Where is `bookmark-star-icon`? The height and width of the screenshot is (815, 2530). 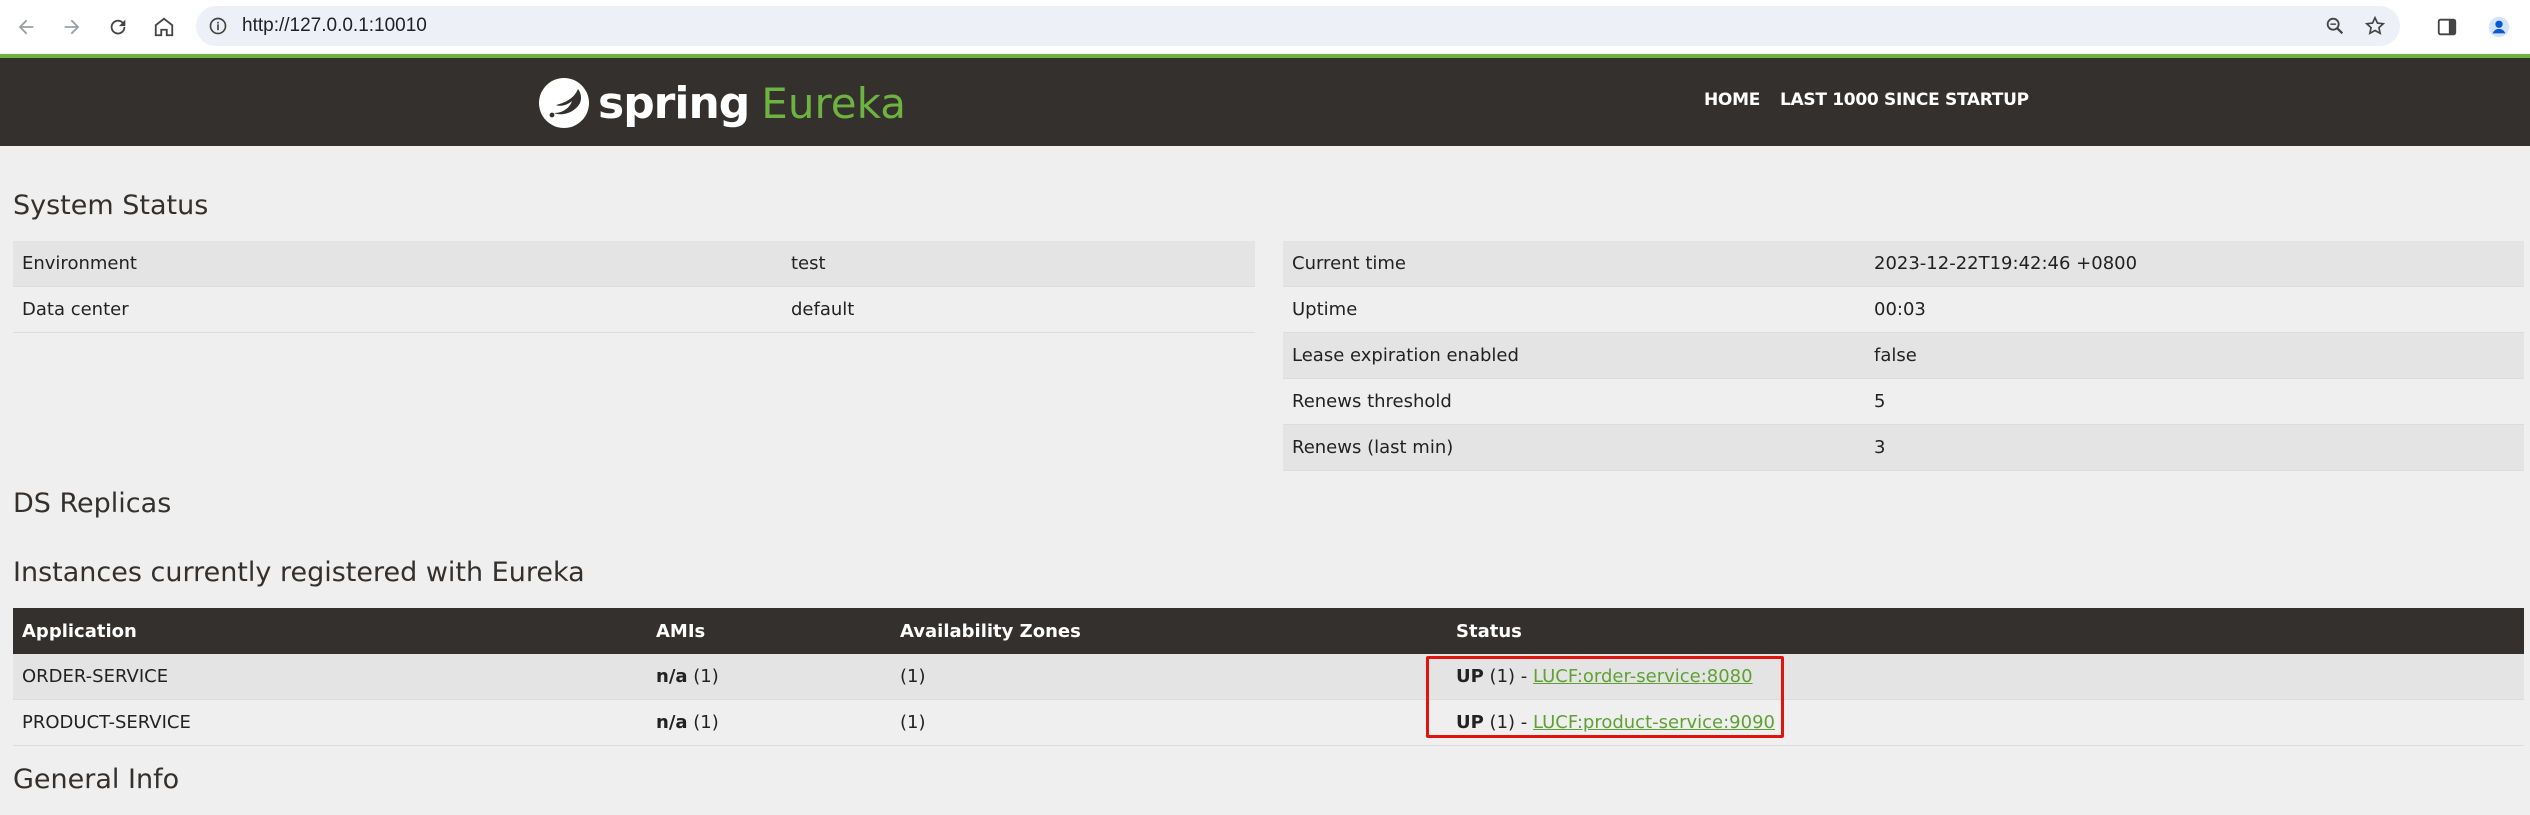 bookmark-star-icon is located at coordinates (2375, 26).